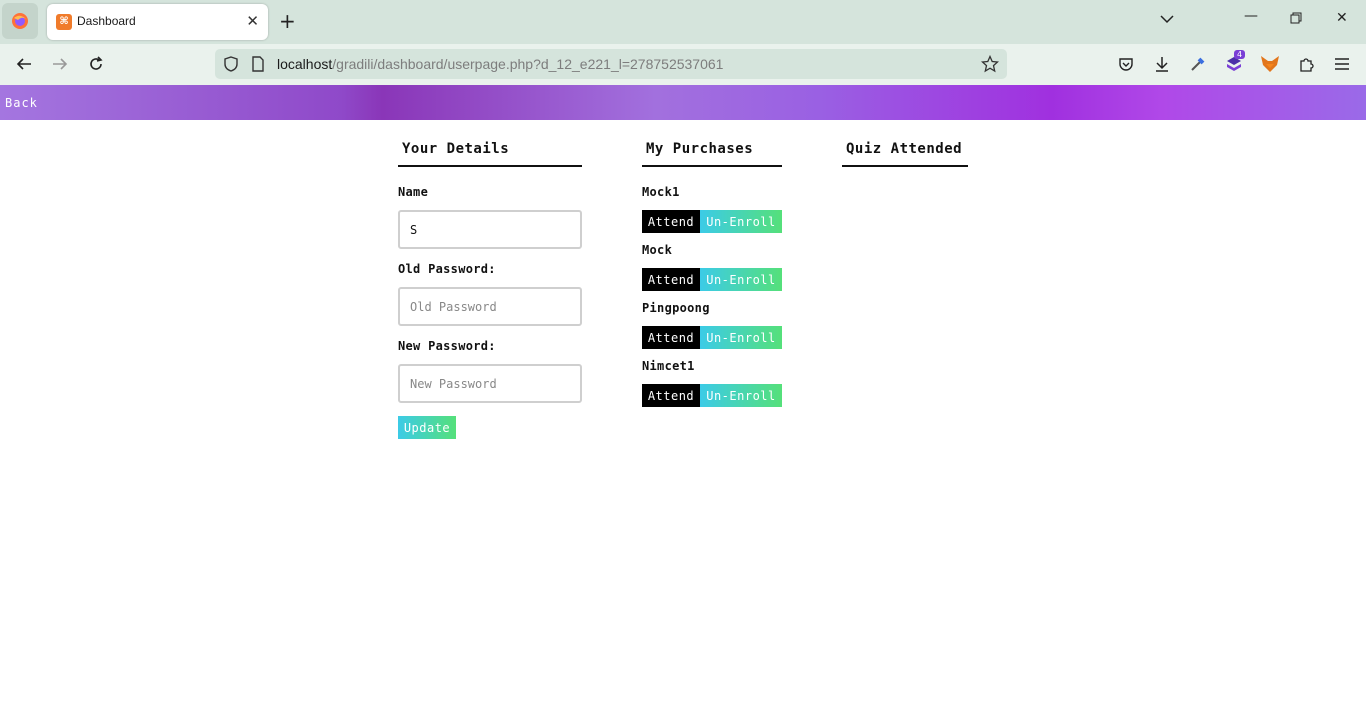  What do you see at coordinates (490, 229) in the screenshot?
I see `name-field` at bounding box center [490, 229].